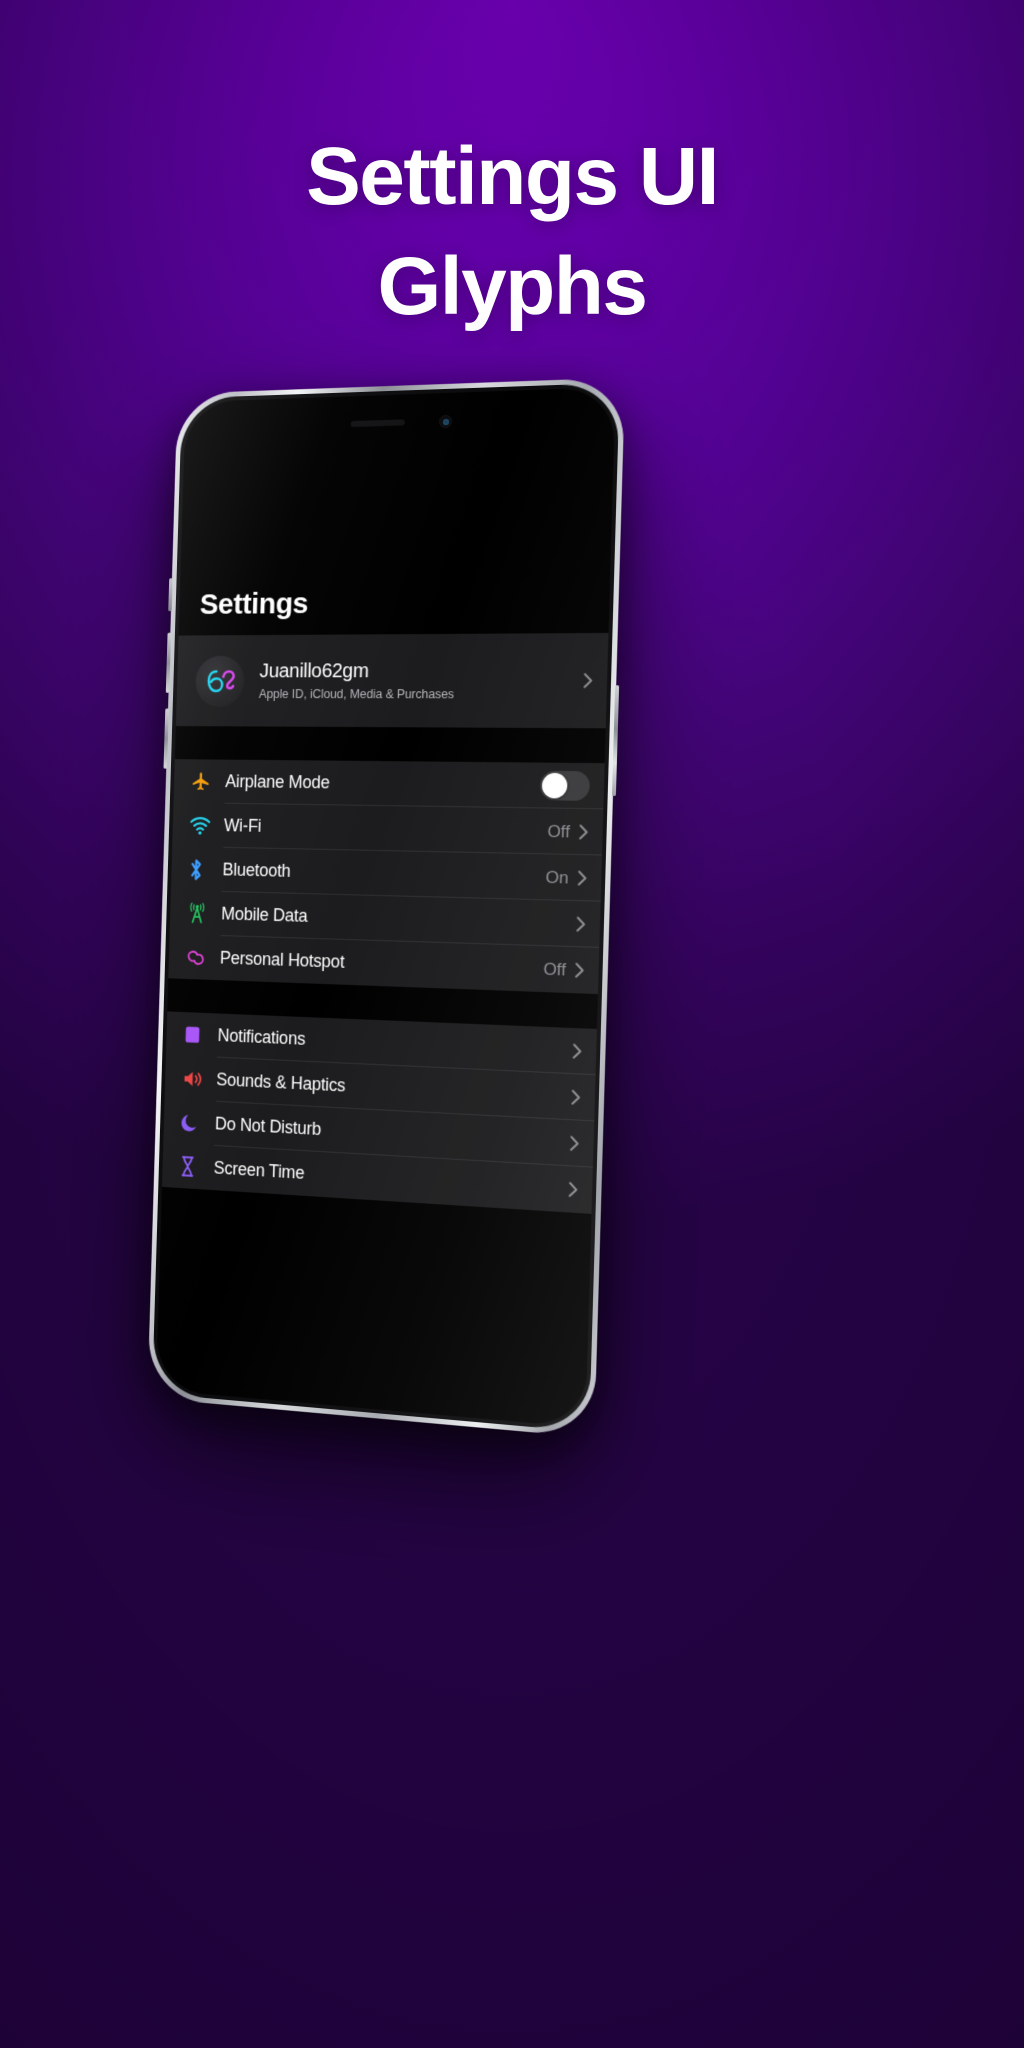 Image resolution: width=1024 pixels, height=2048 pixels. Describe the element at coordinates (254, 604) in the screenshot. I see `page-title: Settings` at that location.